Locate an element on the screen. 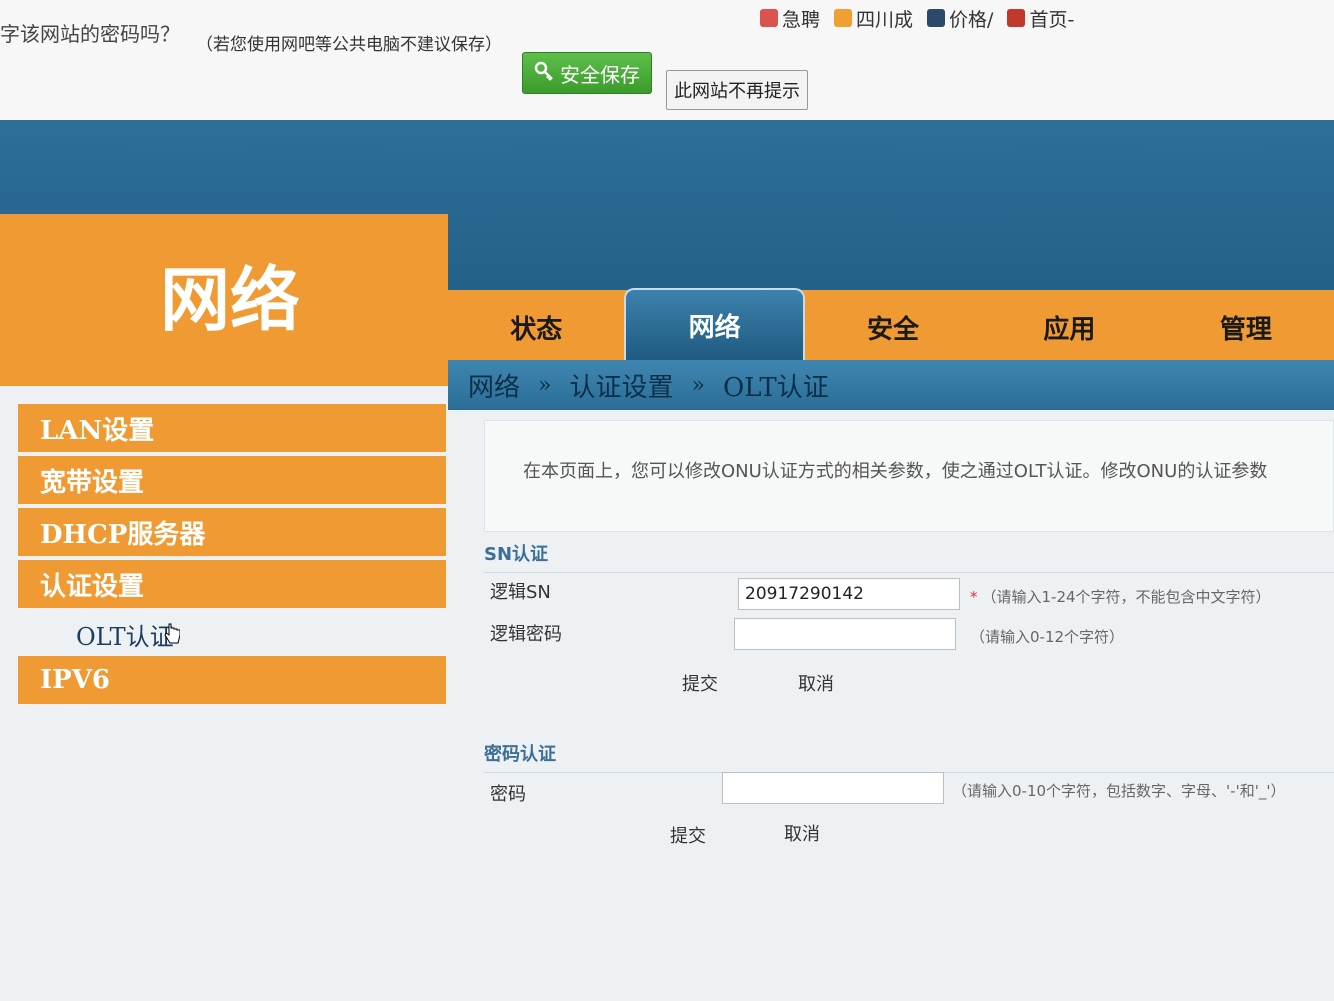  public-pc-warning: （若您使用网吧等公共电脑不建议保存） is located at coordinates (349, 45).